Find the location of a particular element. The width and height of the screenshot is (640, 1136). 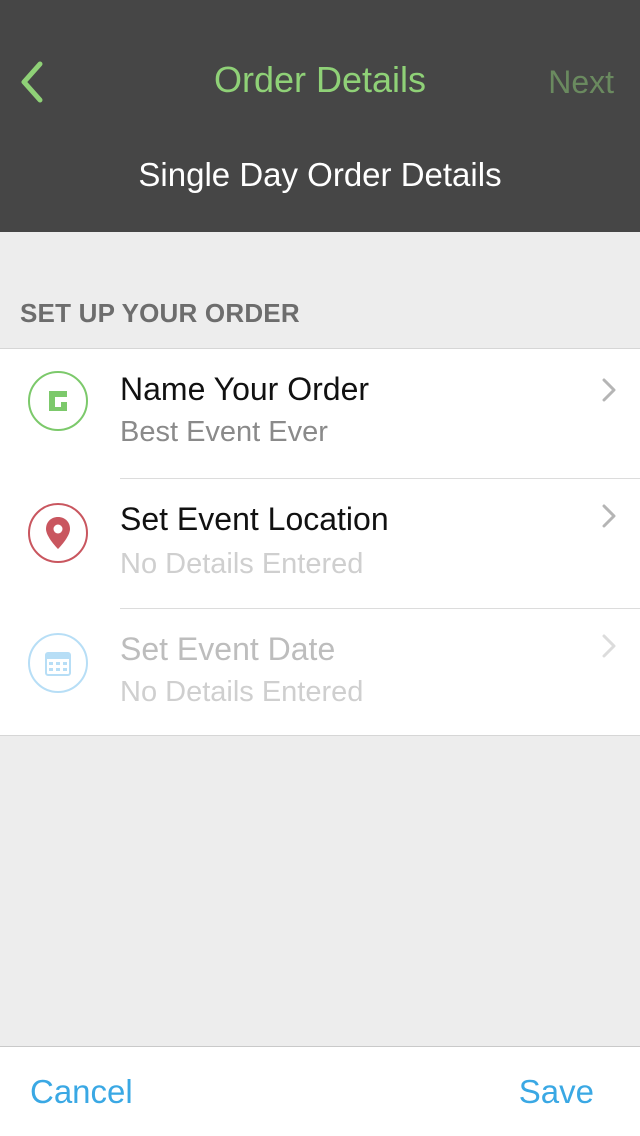

row-title: Set Event Date is located at coordinates (228, 649).